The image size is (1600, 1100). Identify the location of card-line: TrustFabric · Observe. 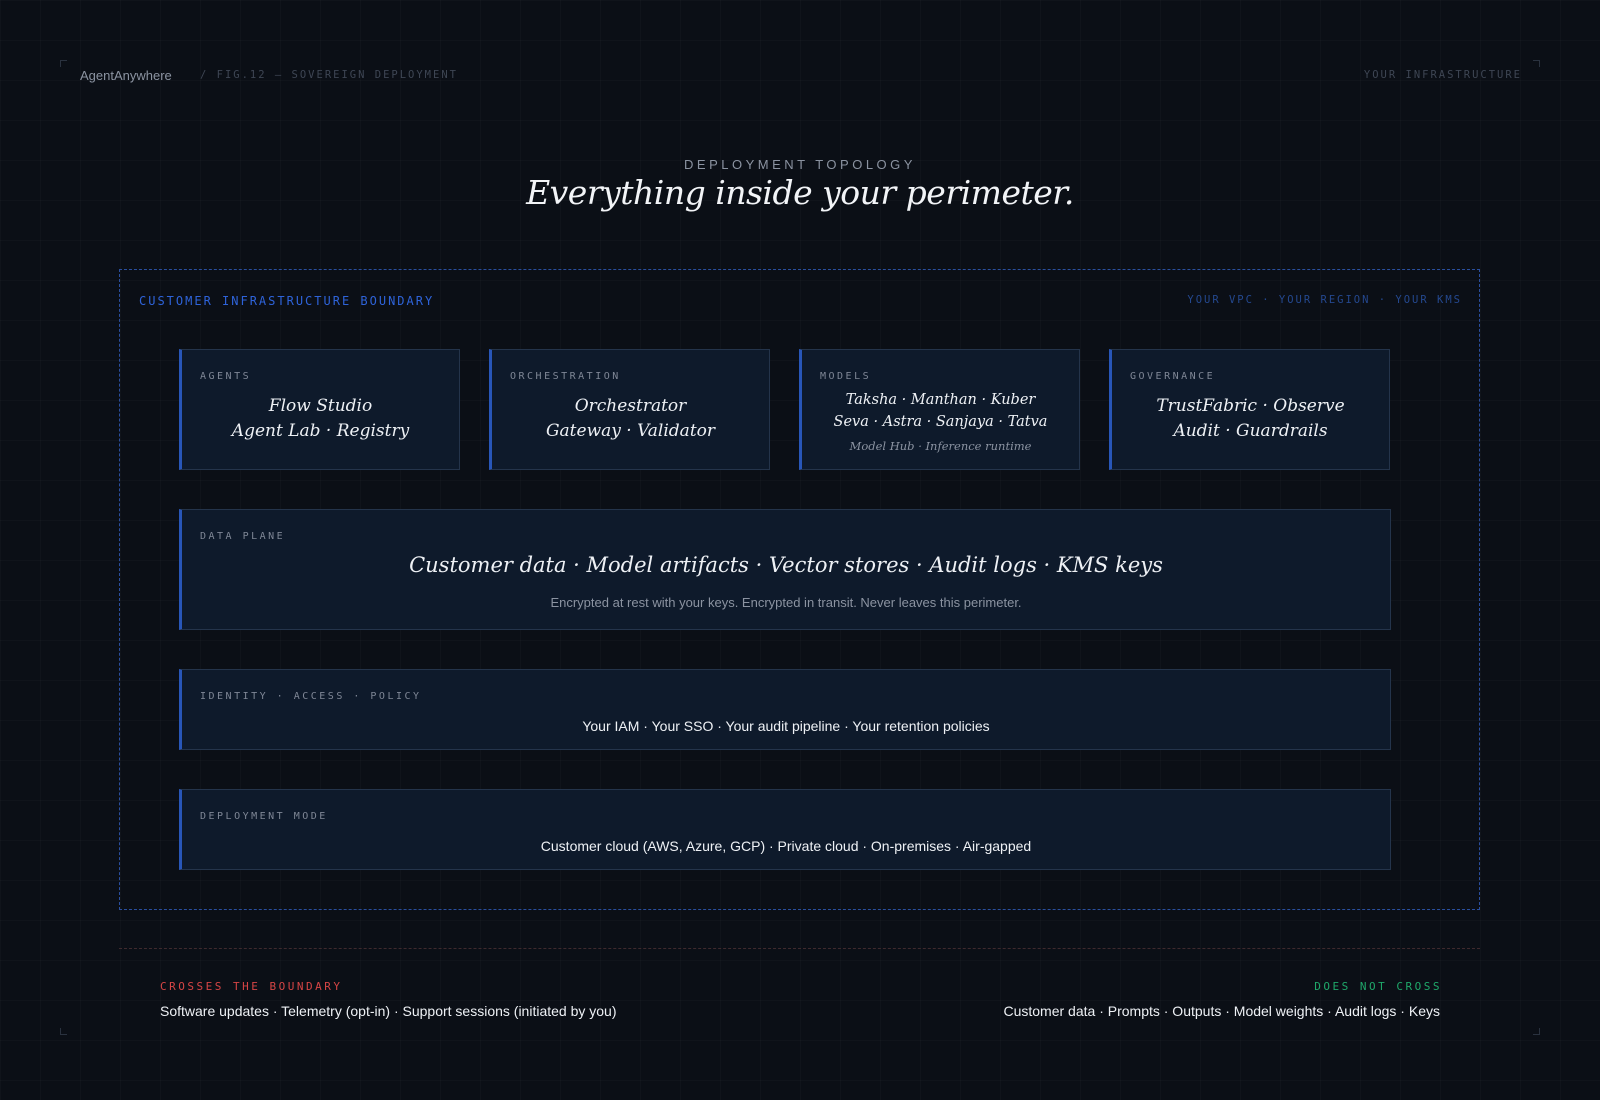
(1250, 406).